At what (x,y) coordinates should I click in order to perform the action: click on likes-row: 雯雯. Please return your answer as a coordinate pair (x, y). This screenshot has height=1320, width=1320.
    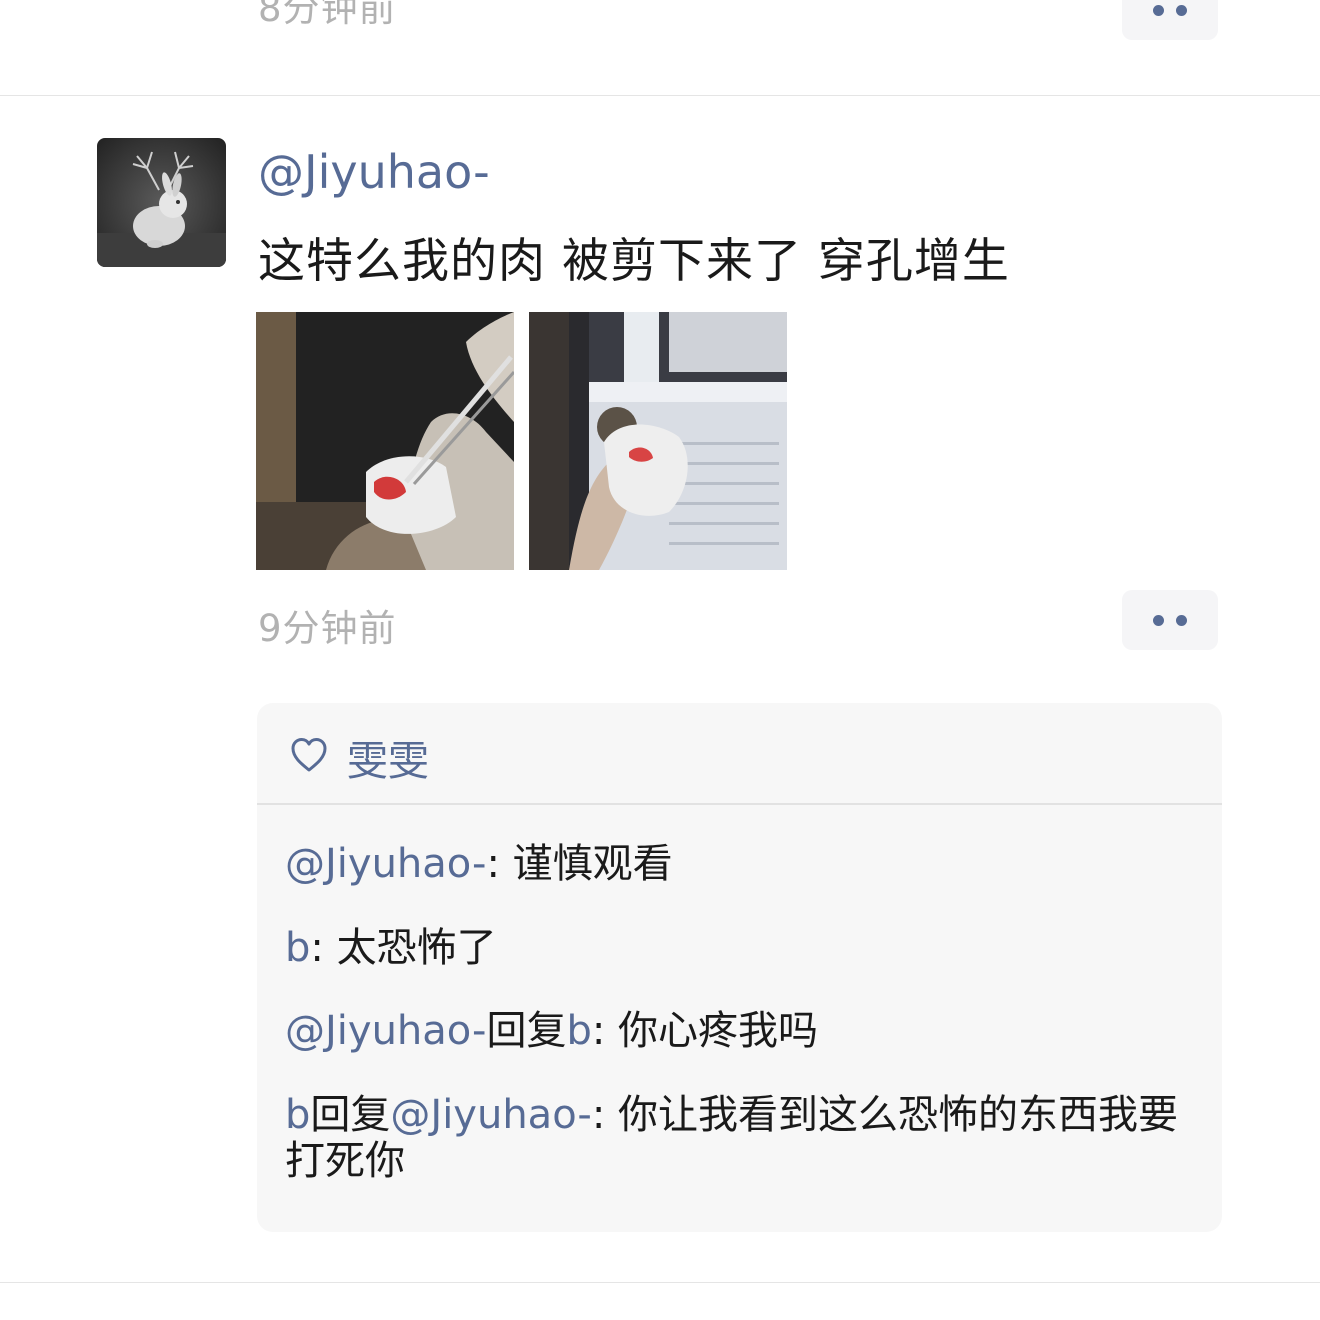
    Looking at the image, I should click on (739, 753).